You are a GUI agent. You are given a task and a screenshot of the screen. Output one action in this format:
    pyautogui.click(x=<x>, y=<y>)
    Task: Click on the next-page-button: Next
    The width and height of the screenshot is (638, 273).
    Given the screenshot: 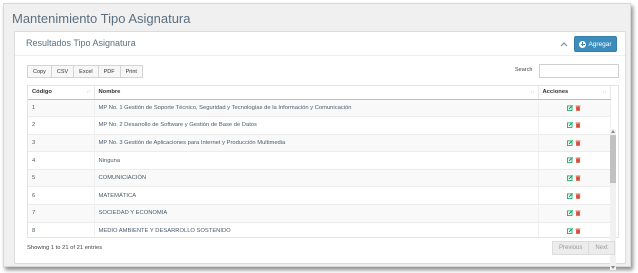 What is the action you would take?
    pyautogui.click(x=600, y=248)
    